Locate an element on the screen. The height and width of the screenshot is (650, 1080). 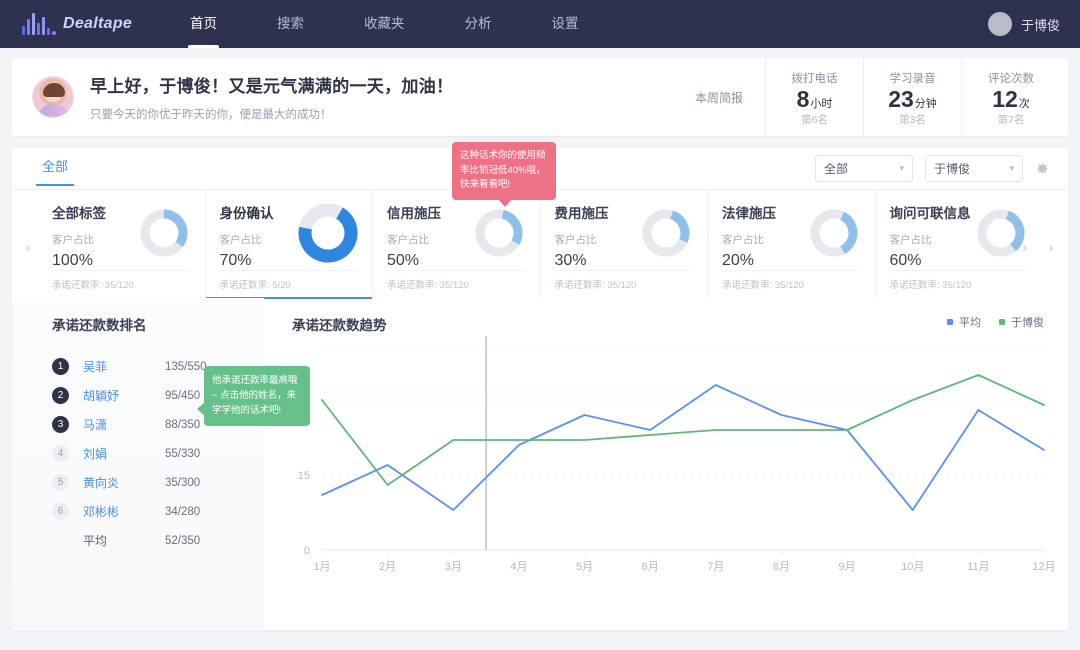
rank-badge: 4 is located at coordinates (60, 453).